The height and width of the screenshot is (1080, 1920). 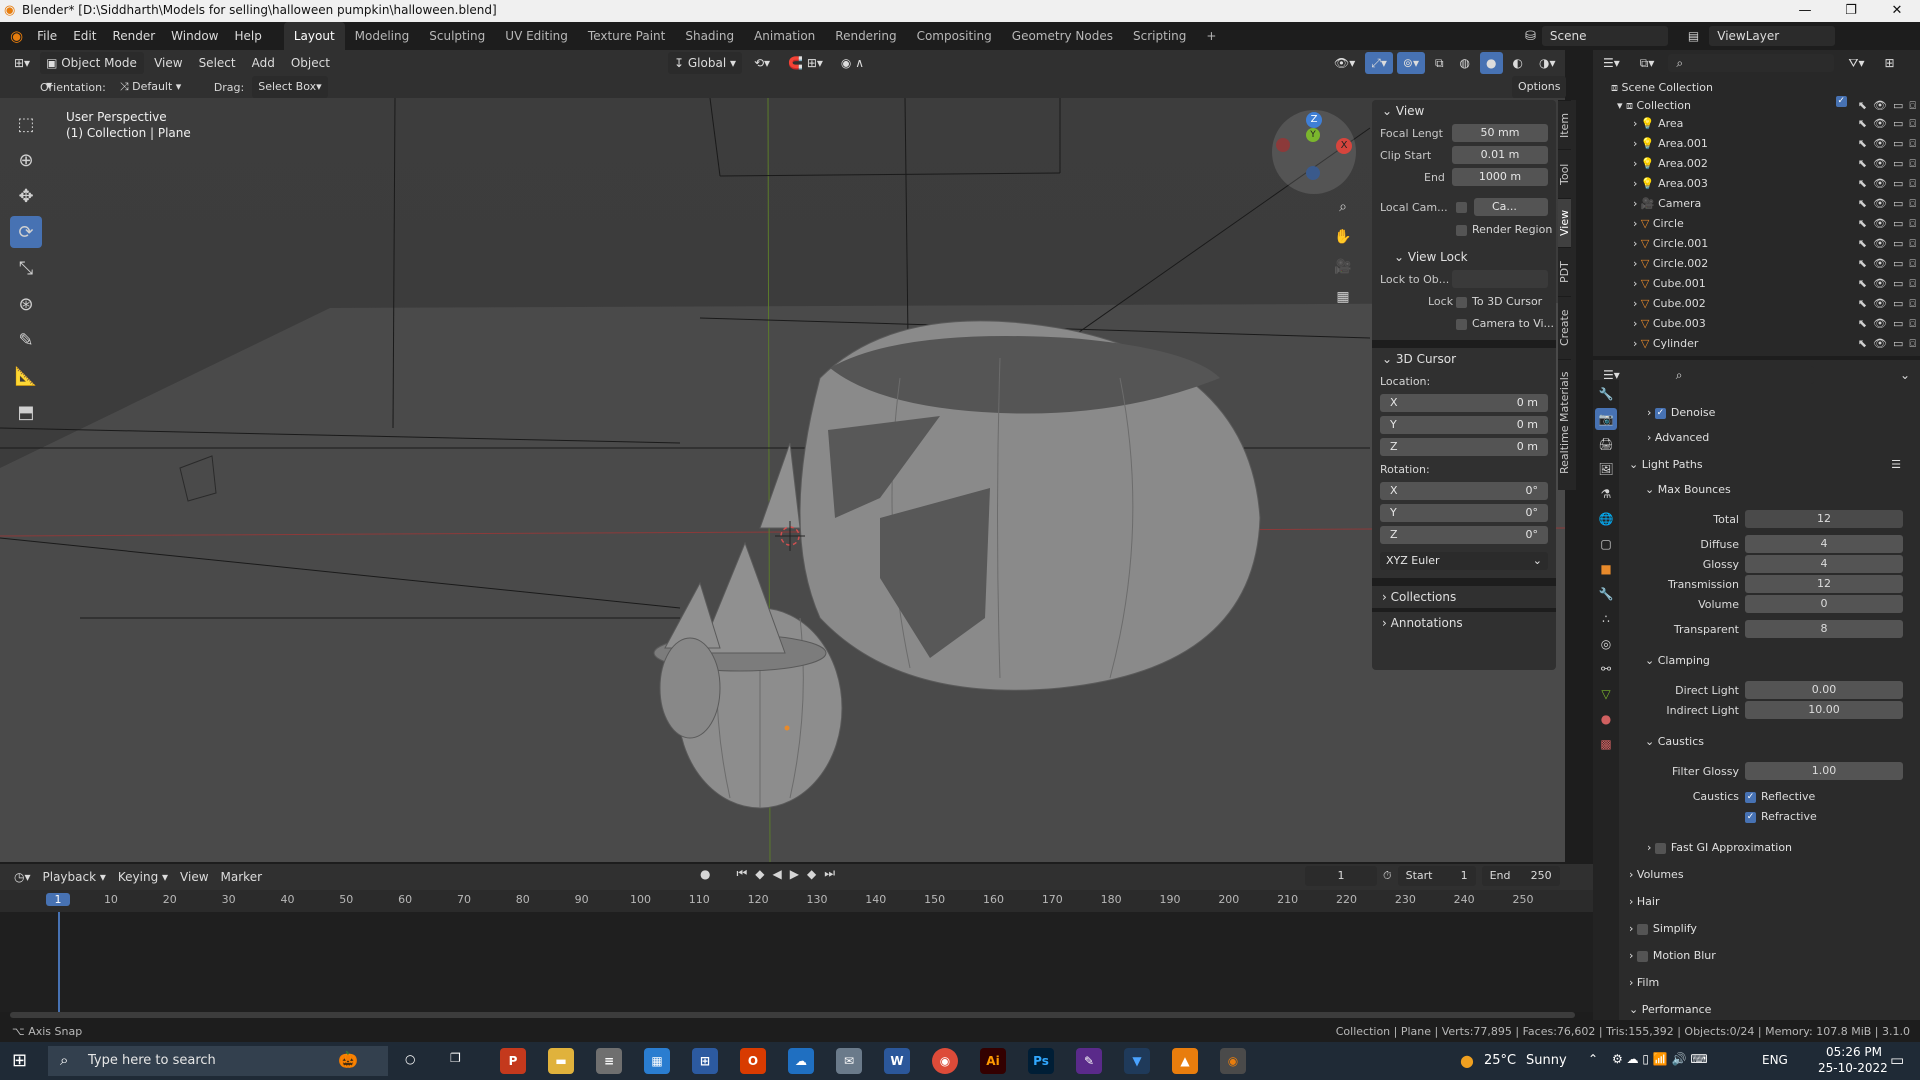 I want to click on timeline-scrollbar, so click(x=792, y=1015).